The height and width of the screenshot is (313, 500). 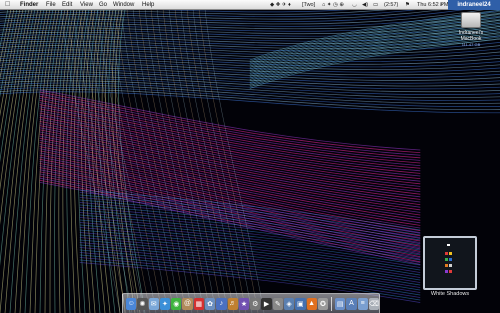 What do you see at coordinates (255, 303) in the screenshot?
I see `sysprefs-icon: ⚙` at bounding box center [255, 303].